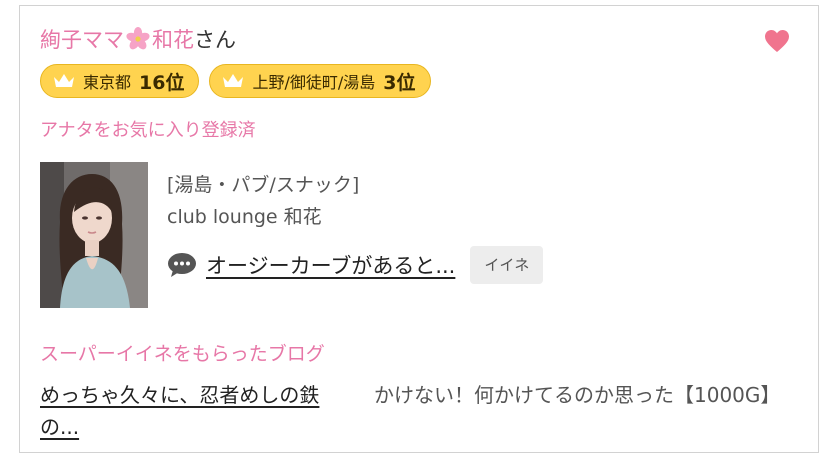 The image size is (840, 457). I want to click on ranking-badges: 東京都 16位 上野/御徒町/湯島 3位, so click(235, 81).